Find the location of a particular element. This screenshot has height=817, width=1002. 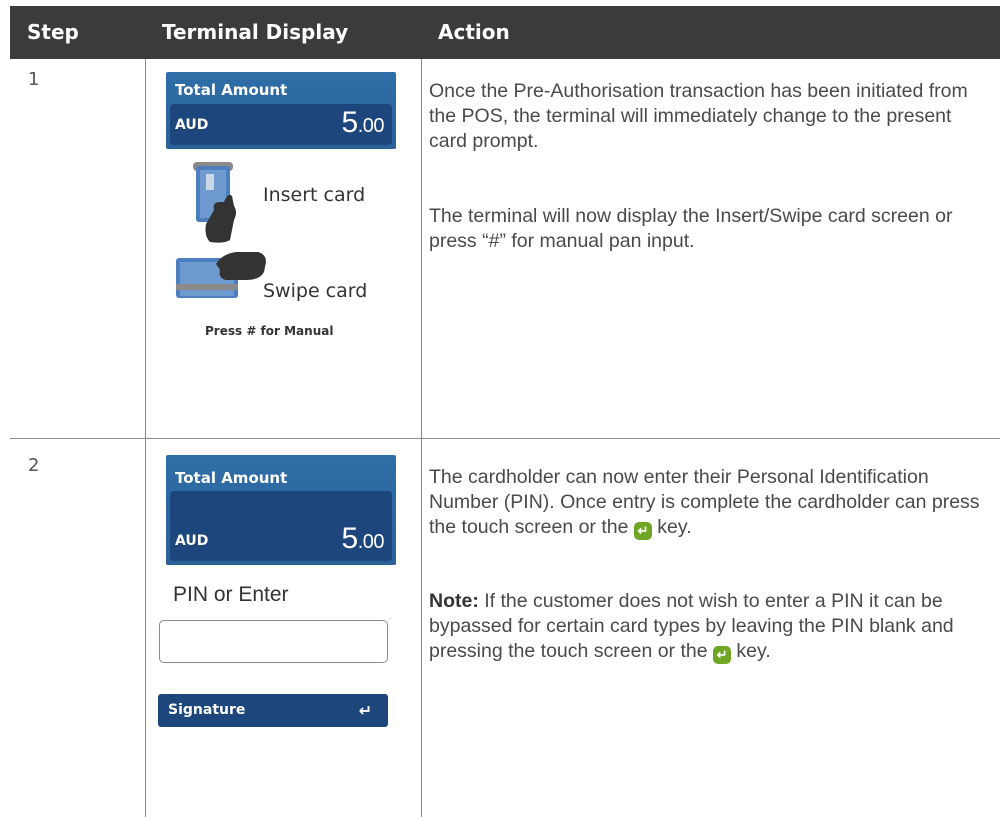

swipe-card-icon is located at coordinates (221, 275).